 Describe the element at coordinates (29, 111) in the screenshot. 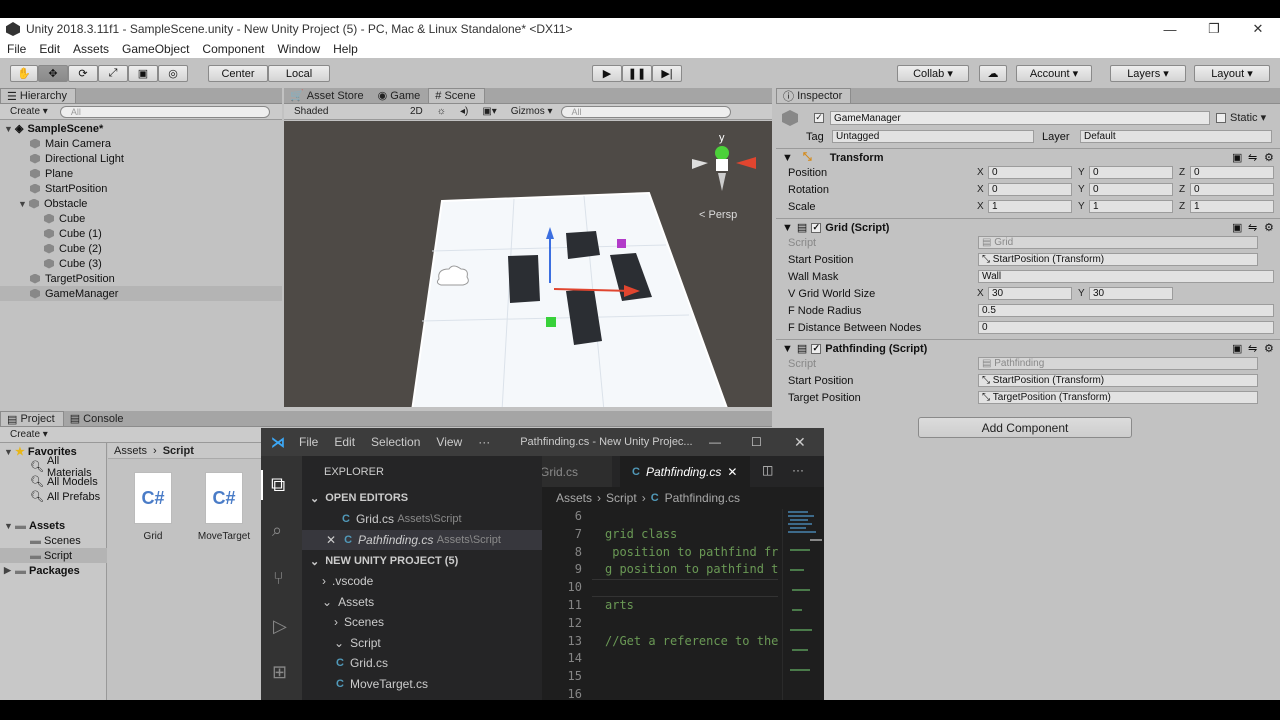

I see `hierarchy-create-button: Create ▾` at that location.